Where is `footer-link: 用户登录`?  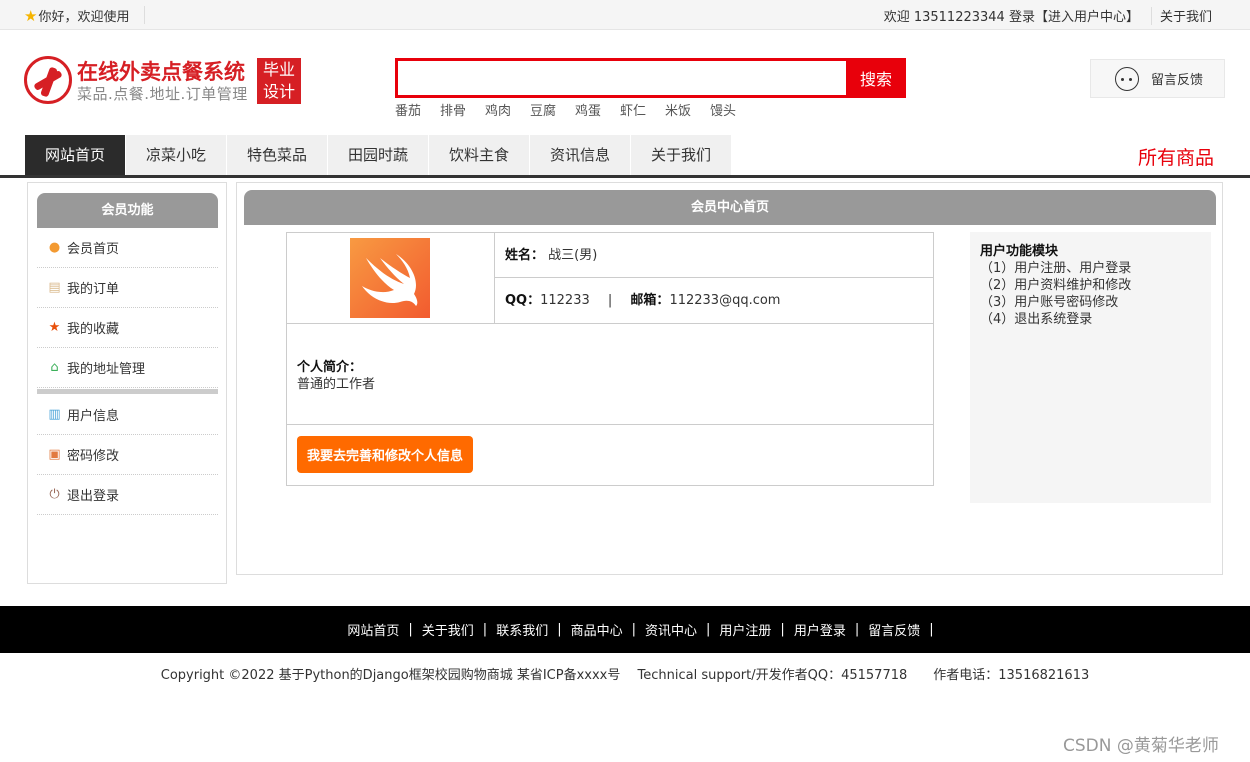 footer-link: 用户登录 is located at coordinates (820, 629).